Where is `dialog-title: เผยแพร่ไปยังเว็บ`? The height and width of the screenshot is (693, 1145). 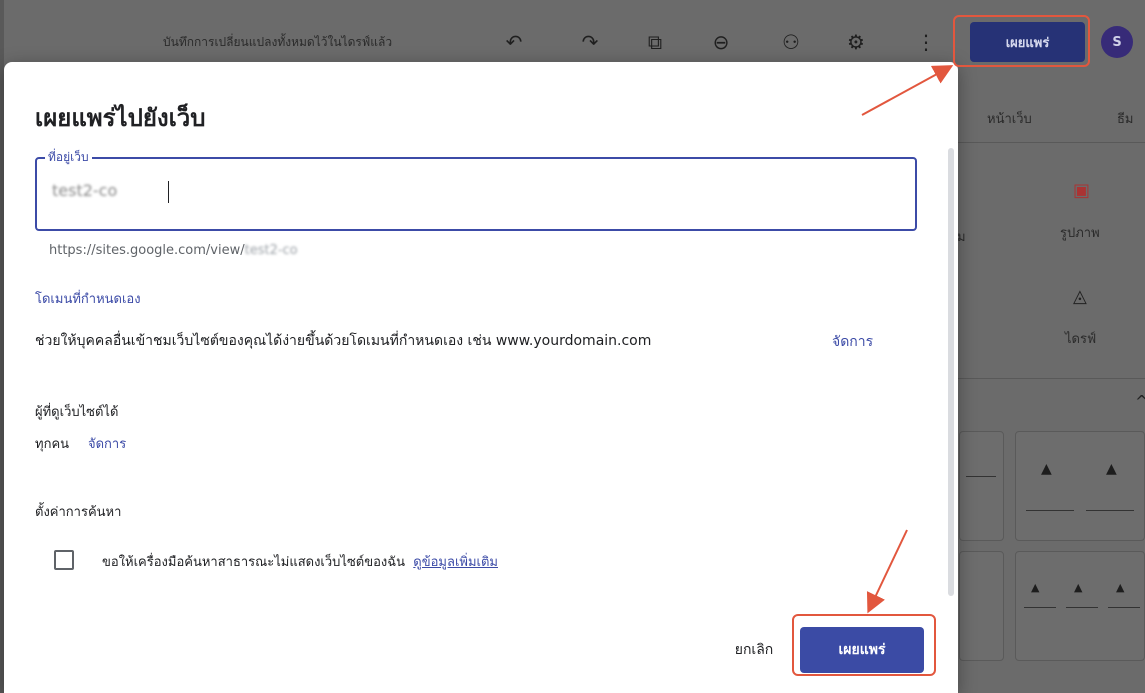
dialog-title: เผยแพร่ไปยังเว็บ is located at coordinates (120, 118).